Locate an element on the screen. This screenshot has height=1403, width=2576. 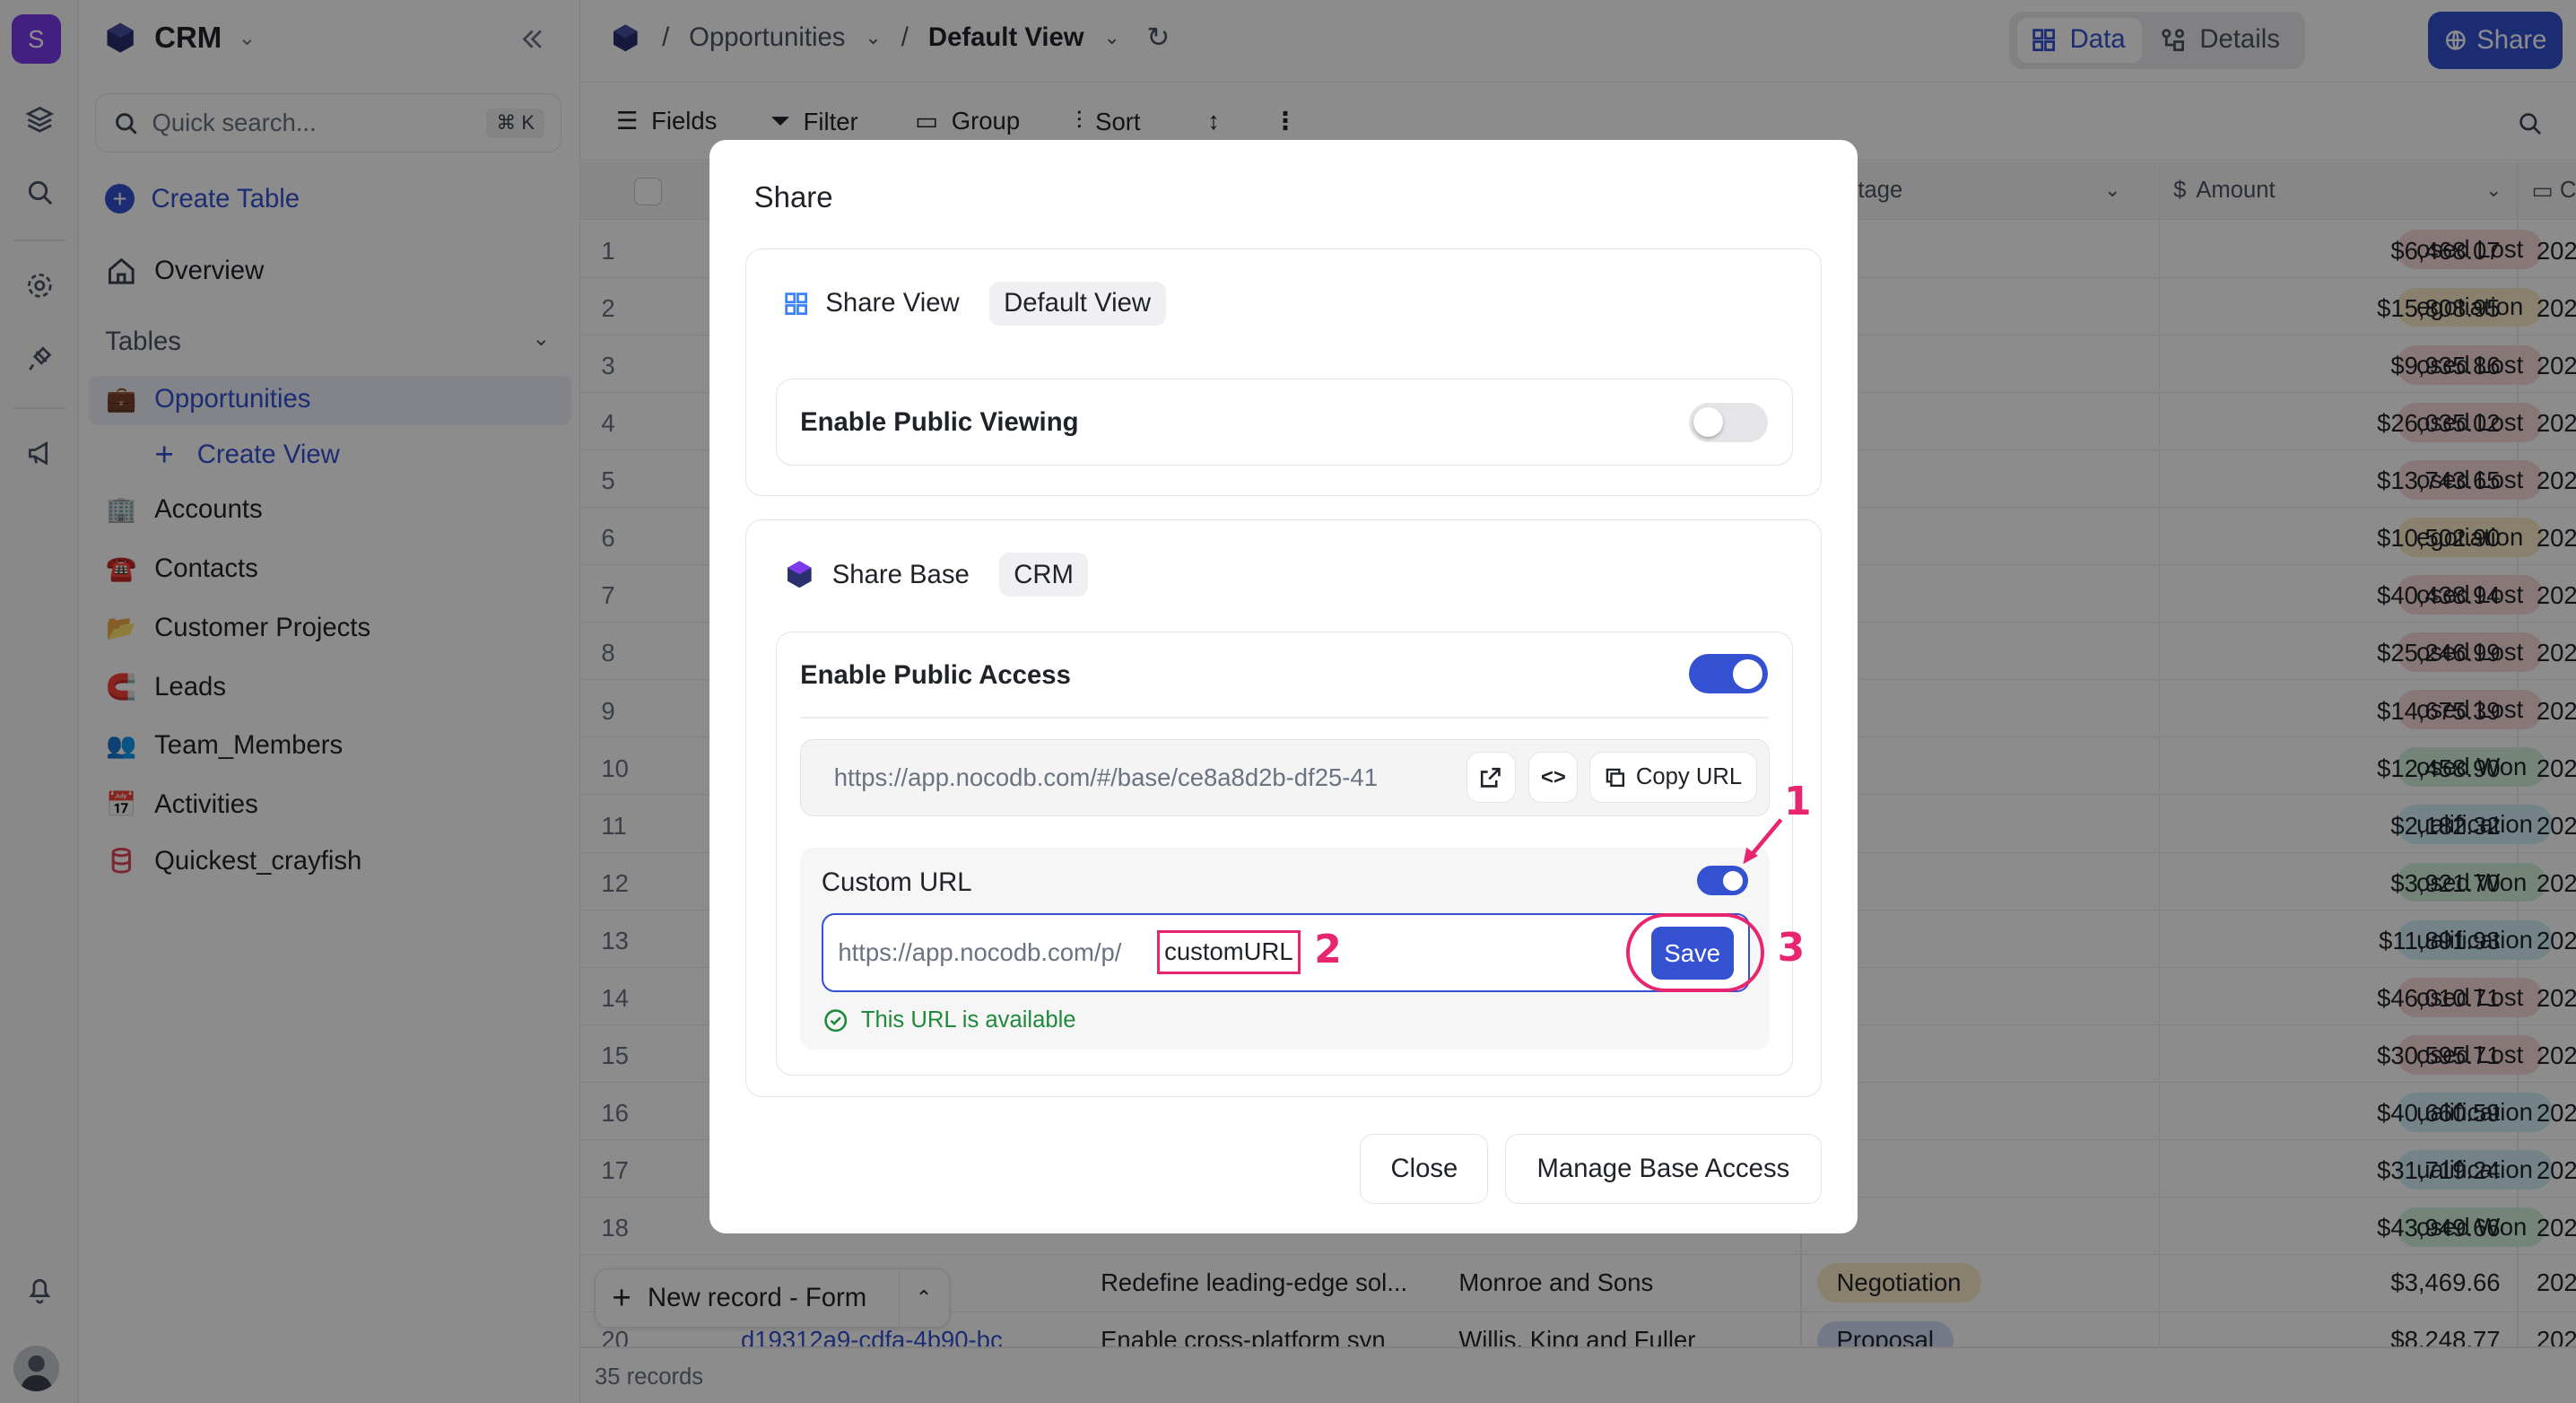
share-view-label: Share View is located at coordinates (892, 303).